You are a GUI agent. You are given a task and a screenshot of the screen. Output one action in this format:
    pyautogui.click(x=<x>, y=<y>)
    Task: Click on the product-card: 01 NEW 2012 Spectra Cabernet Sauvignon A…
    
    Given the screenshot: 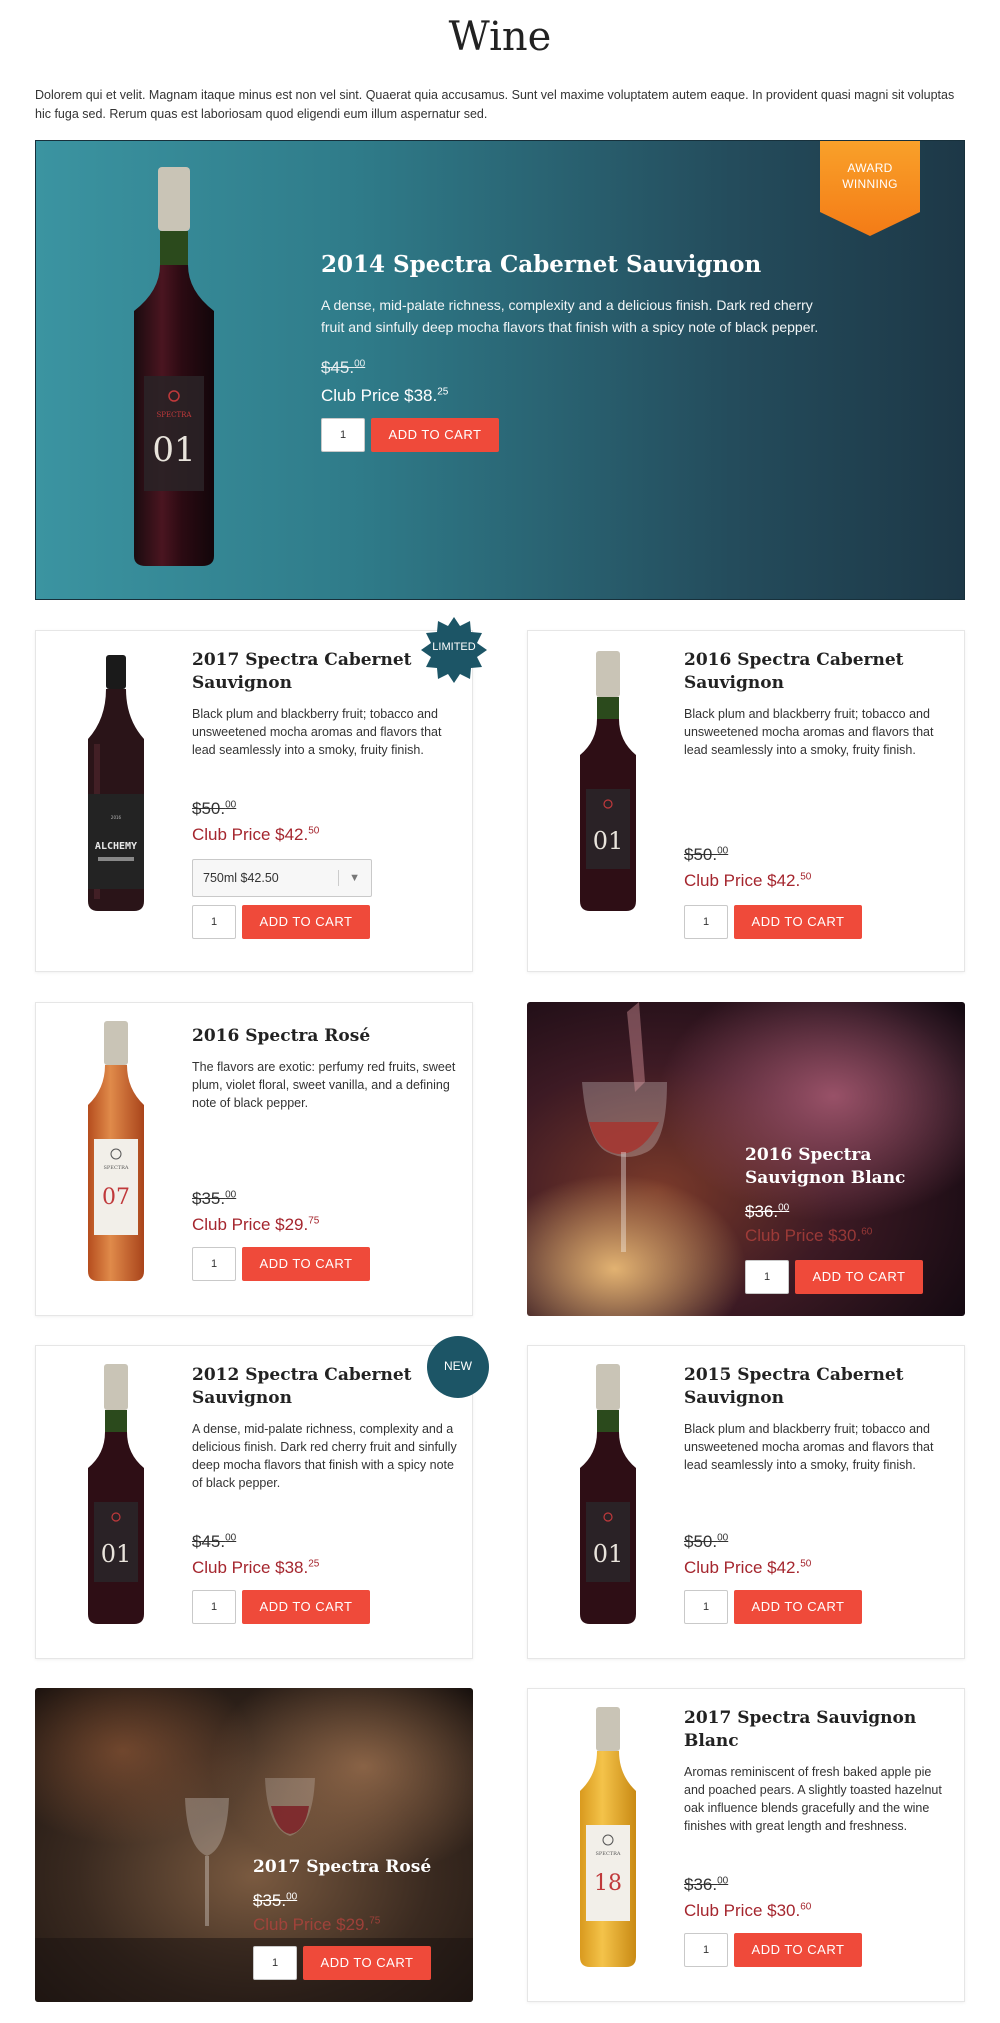 What is the action you would take?
    pyautogui.click(x=262, y=1497)
    